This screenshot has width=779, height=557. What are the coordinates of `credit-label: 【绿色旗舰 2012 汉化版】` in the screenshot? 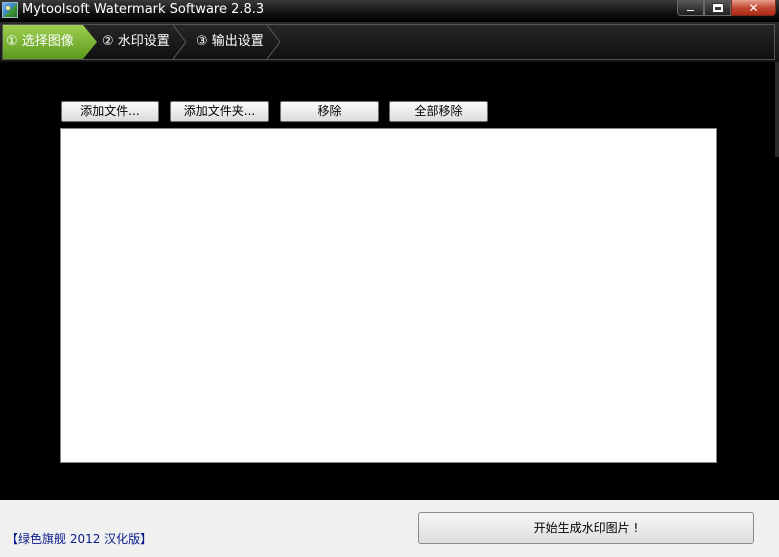 It's located at (79, 539).